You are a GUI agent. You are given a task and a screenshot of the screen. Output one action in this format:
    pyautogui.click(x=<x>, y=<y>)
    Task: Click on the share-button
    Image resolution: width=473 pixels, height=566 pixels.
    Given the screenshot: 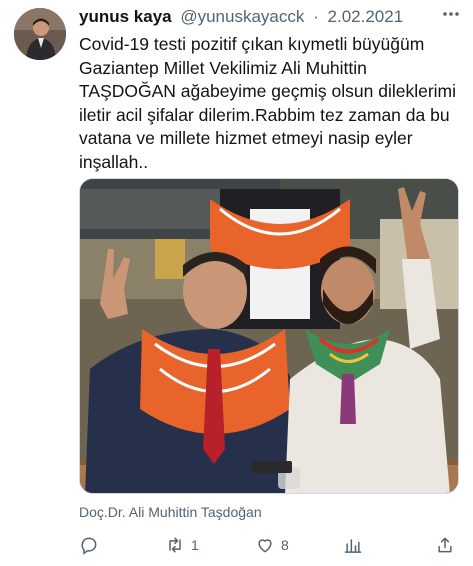 What is the action you would take?
    pyautogui.click(x=445, y=545)
    